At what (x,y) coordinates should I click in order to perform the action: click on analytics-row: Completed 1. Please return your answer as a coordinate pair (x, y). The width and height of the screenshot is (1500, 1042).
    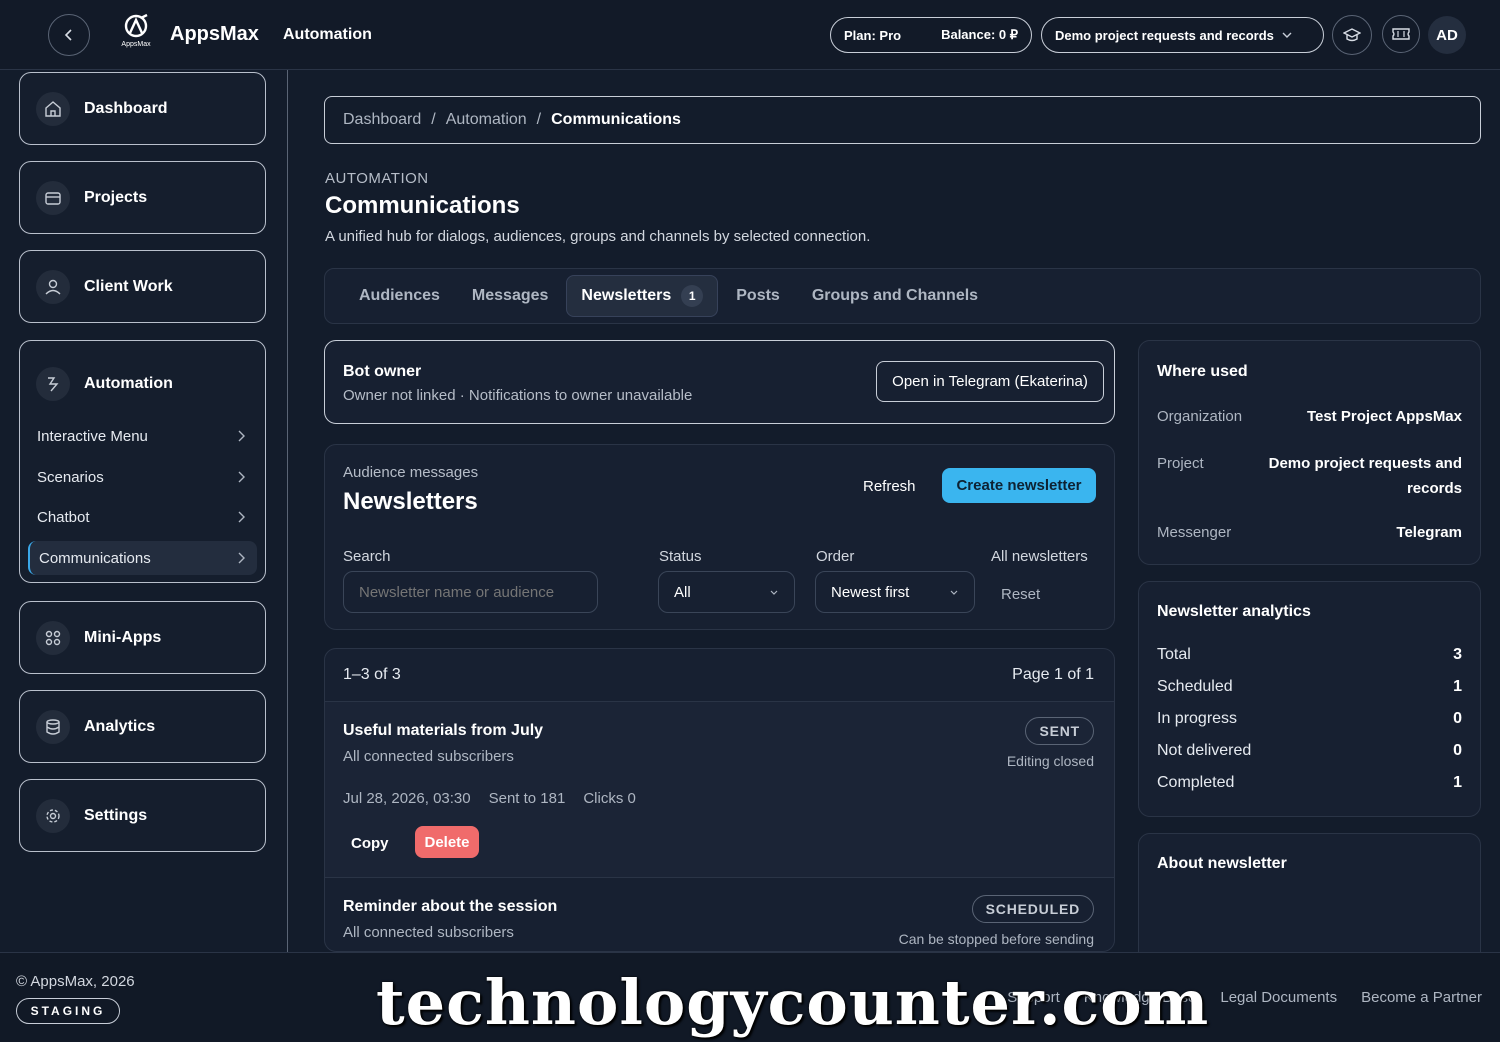
    Looking at the image, I should click on (1309, 783).